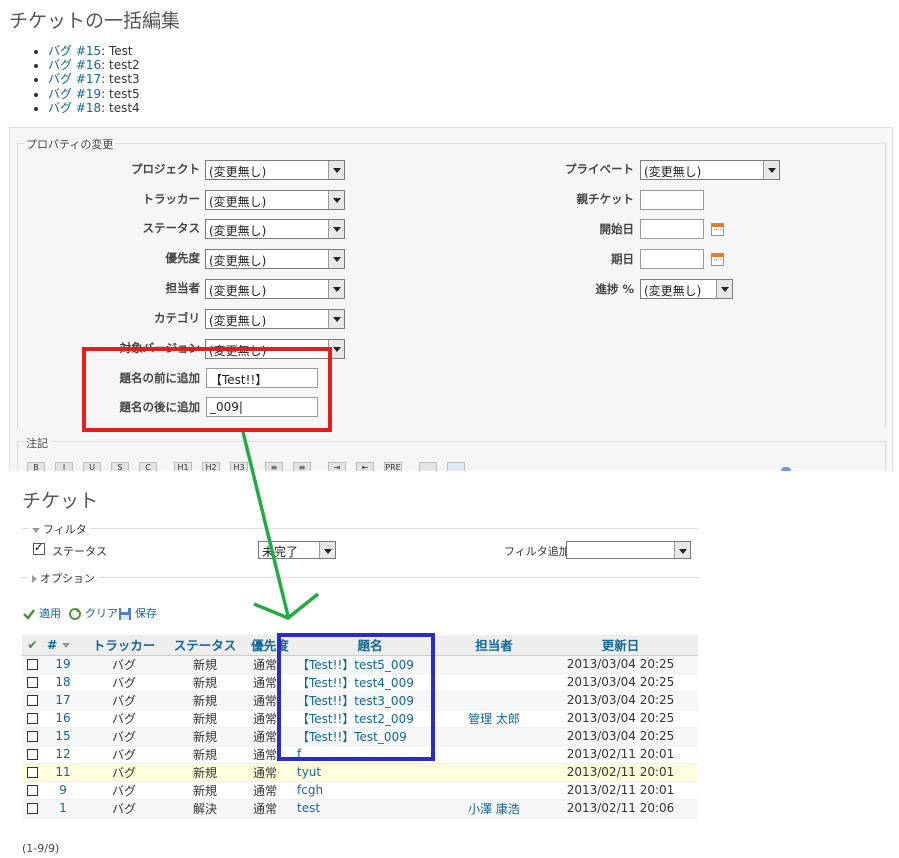 The height and width of the screenshot is (858, 899). I want to click on assignee-link: 管理 太郎, so click(494, 719).